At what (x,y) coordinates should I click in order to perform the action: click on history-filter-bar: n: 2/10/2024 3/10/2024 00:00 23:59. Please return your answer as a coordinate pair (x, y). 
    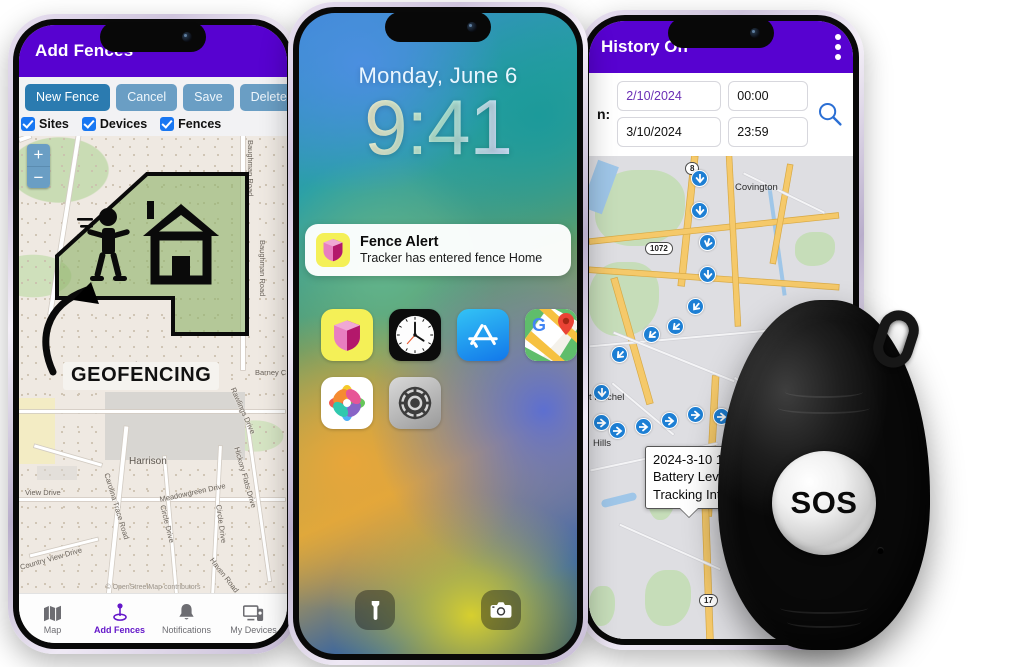
    Looking at the image, I should click on (721, 114).